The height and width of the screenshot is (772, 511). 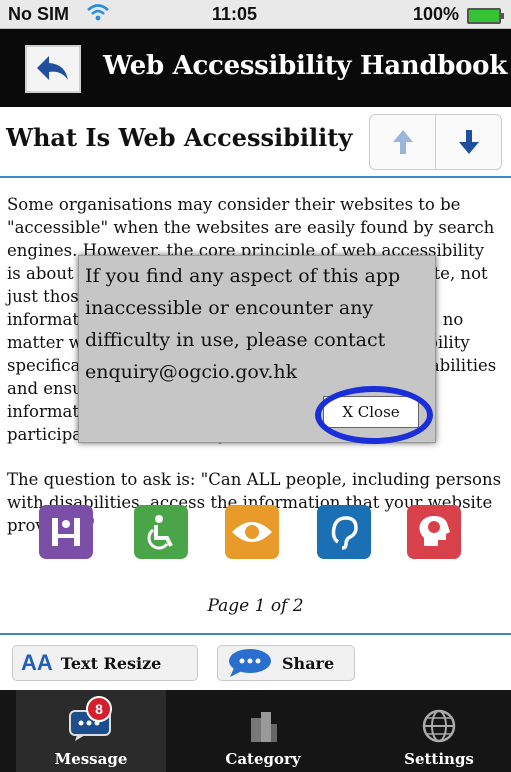 What do you see at coordinates (250, 663) in the screenshot?
I see `share-chat-icon` at bounding box center [250, 663].